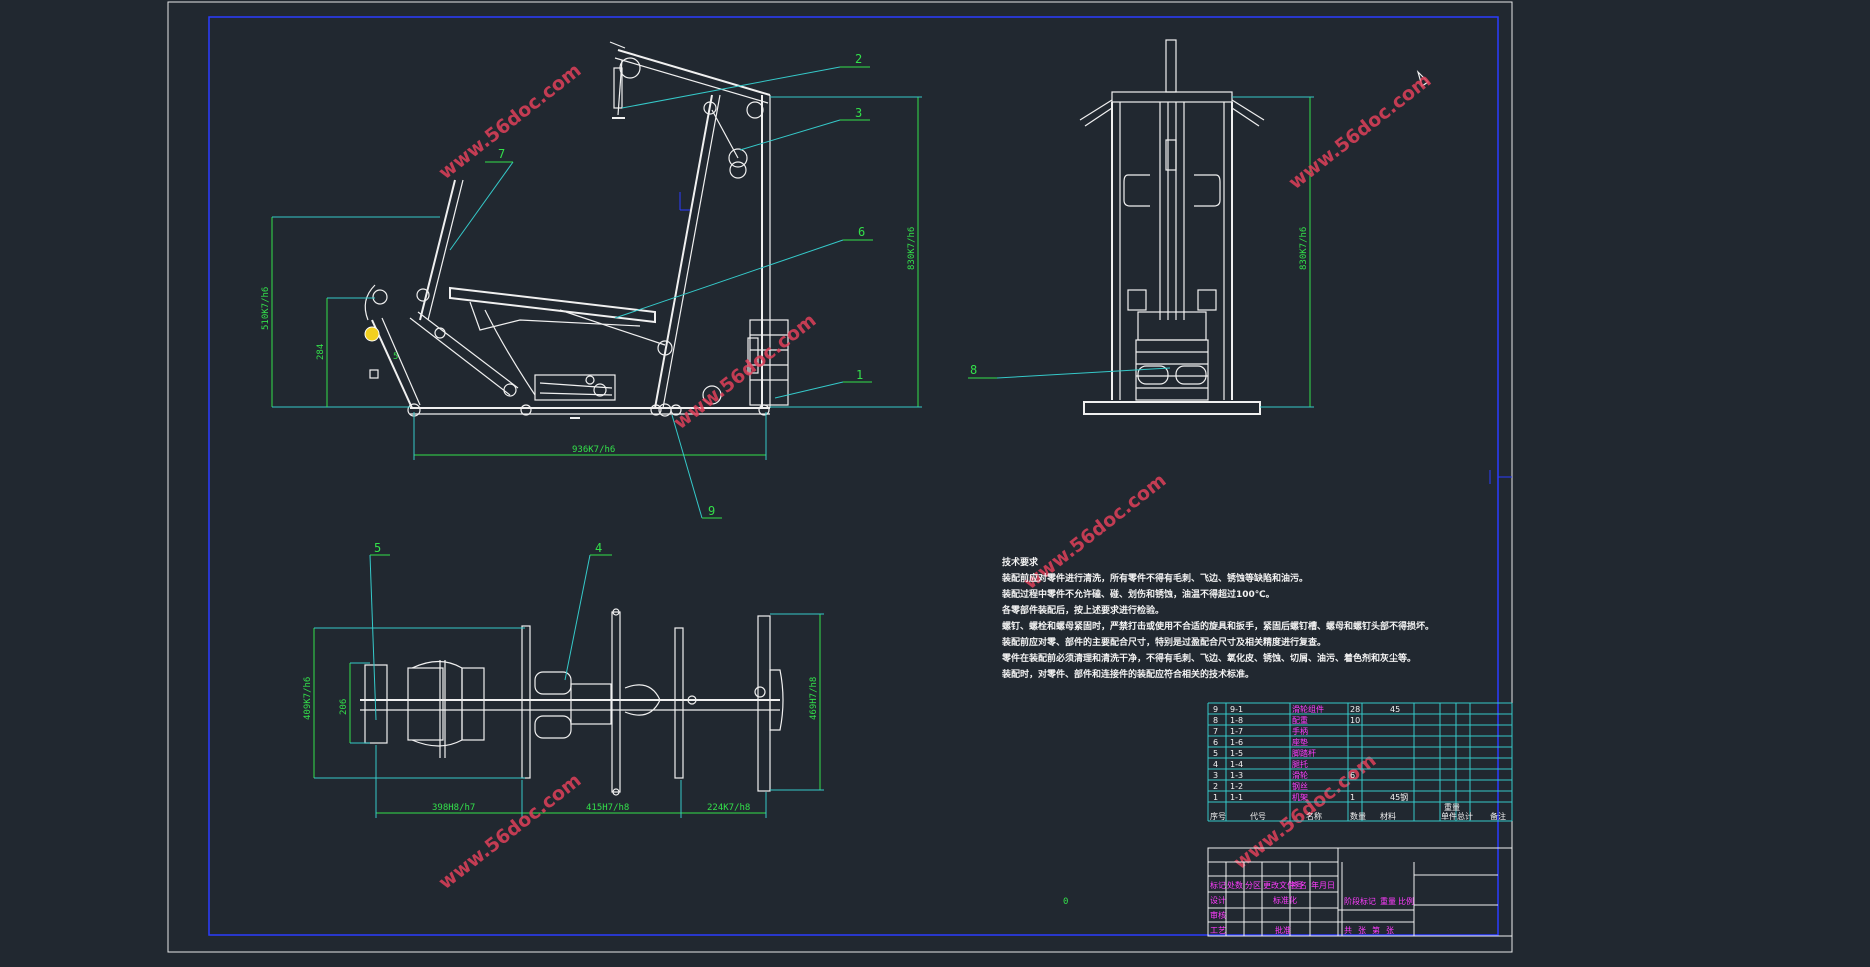  Describe the element at coordinates (395, 357) in the screenshot. I see `svg-text: 5` at that location.